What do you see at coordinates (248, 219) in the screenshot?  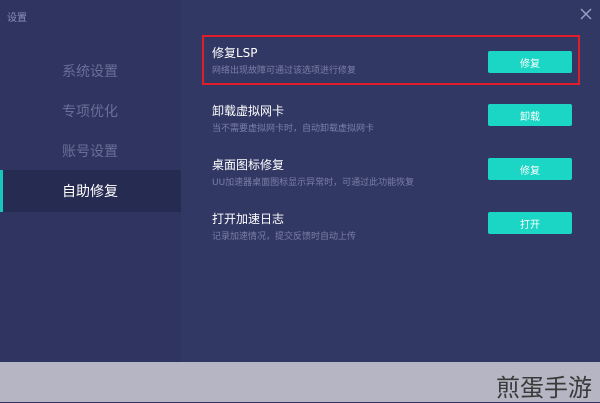 I see `item-title: 打开加速日志` at bounding box center [248, 219].